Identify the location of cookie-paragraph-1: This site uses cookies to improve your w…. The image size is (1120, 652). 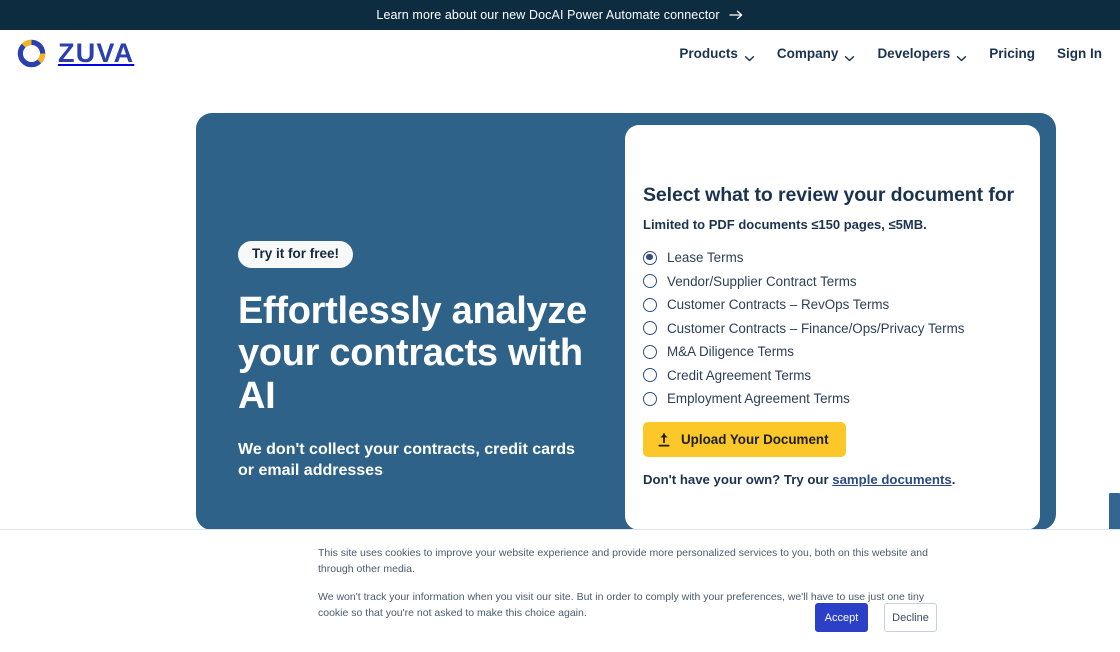
(623, 561).